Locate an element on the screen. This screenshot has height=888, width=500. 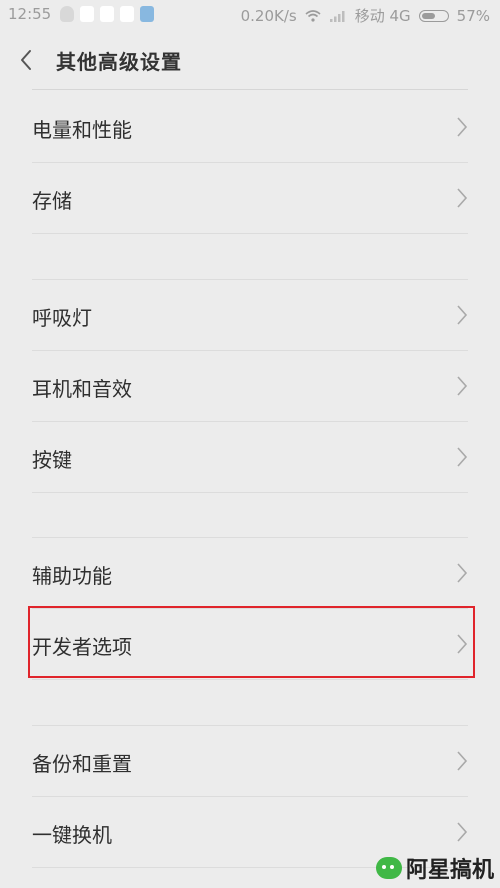
settings-row-battery-performance: 电量和性能 is located at coordinates (250, 127).